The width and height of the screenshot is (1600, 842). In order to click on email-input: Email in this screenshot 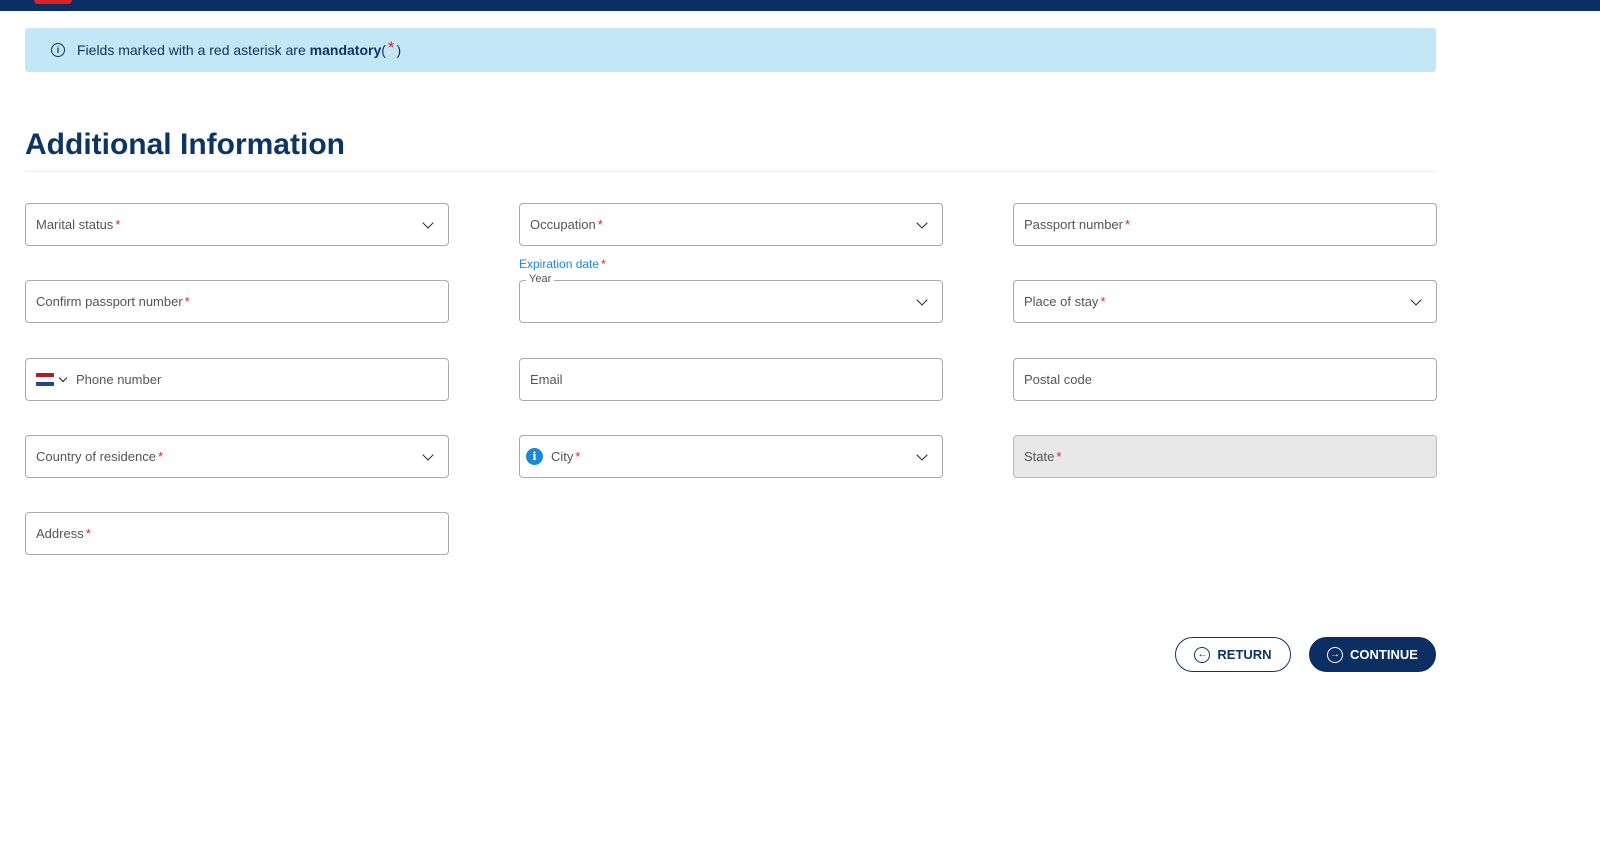, I will do `click(731, 379)`.